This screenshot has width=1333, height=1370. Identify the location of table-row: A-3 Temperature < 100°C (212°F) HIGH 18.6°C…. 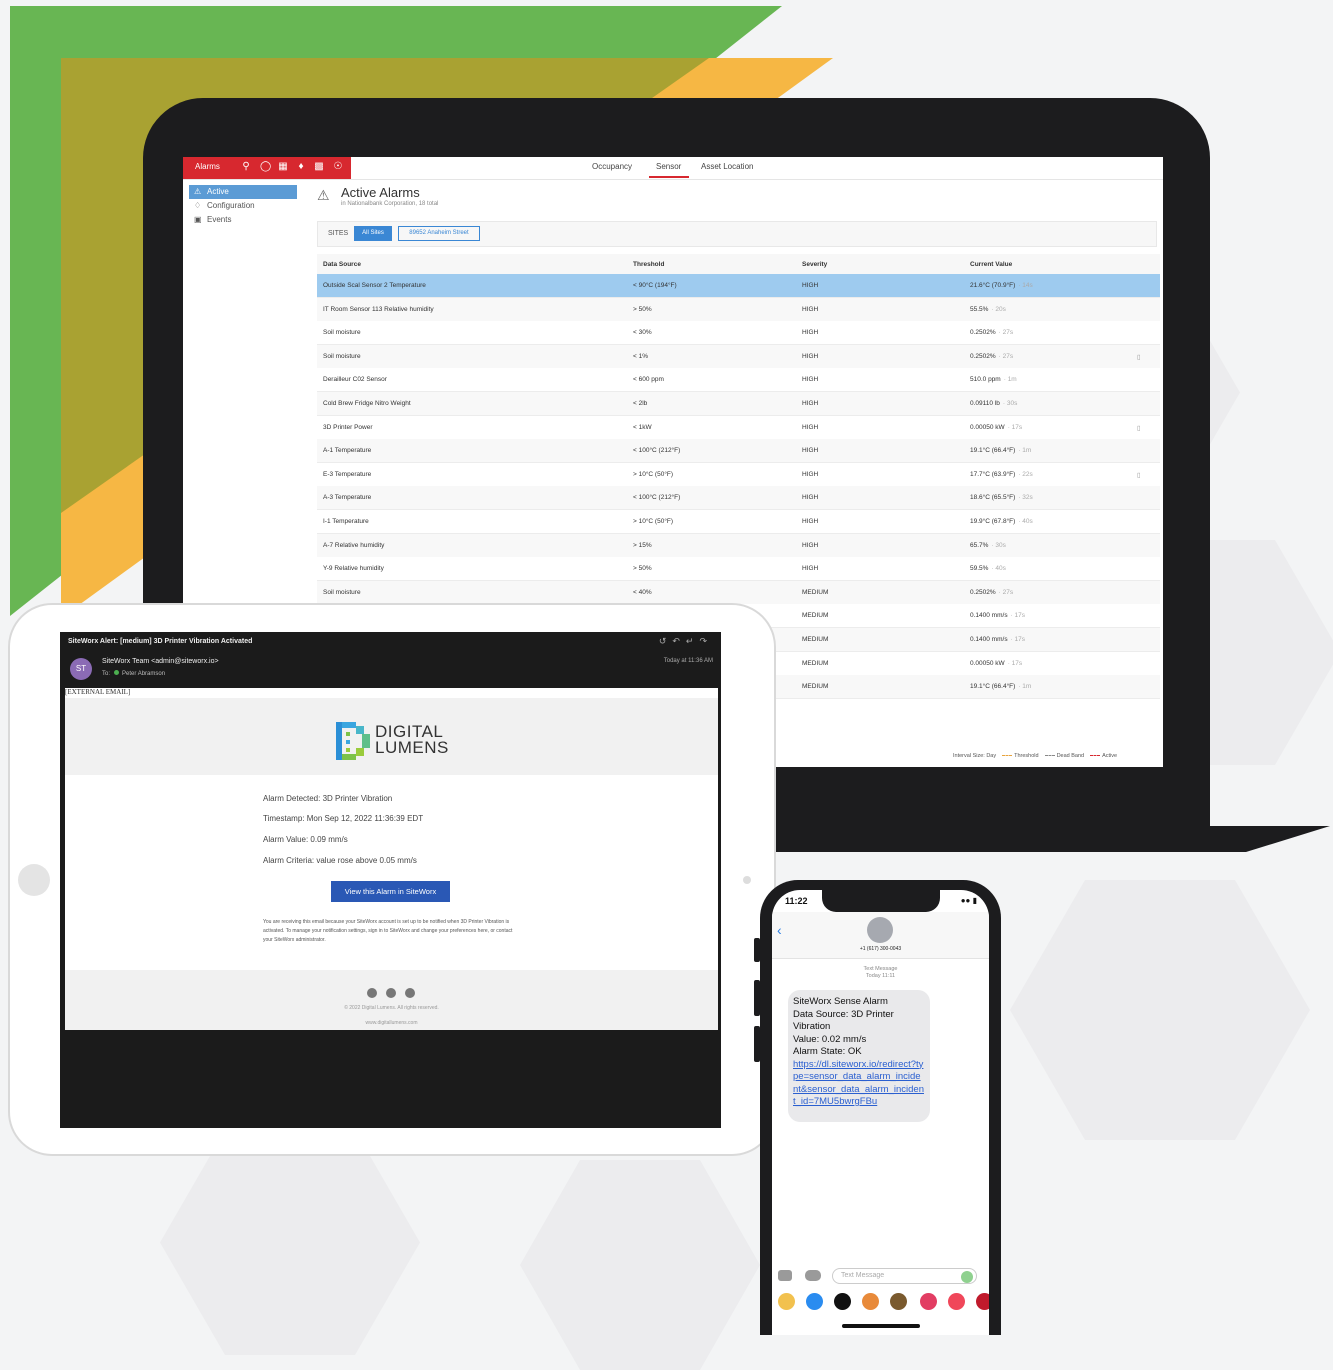
(738, 498).